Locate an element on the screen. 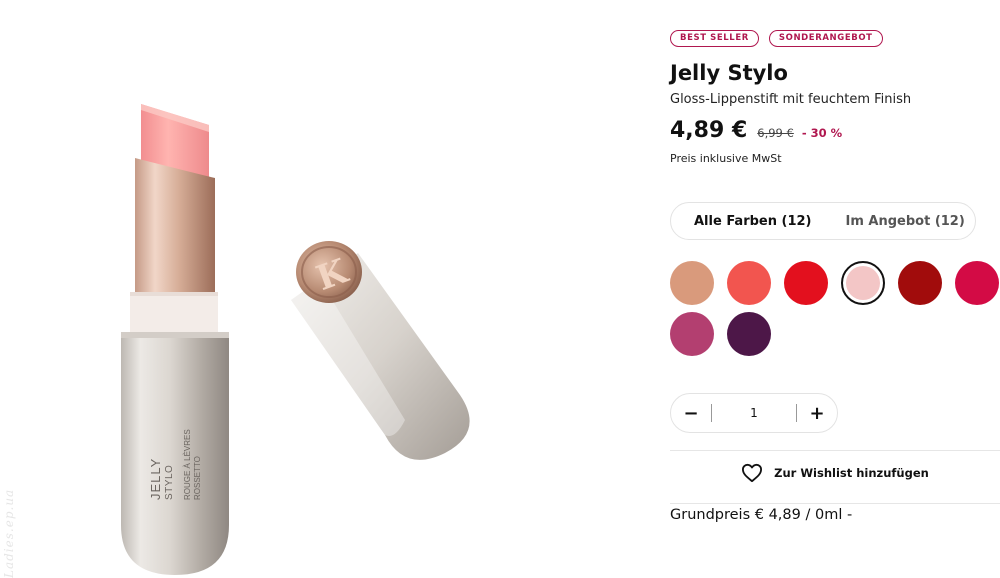 Image resolution: width=1000 pixels, height=578 pixels. old-price: 6,99 € is located at coordinates (775, 133).